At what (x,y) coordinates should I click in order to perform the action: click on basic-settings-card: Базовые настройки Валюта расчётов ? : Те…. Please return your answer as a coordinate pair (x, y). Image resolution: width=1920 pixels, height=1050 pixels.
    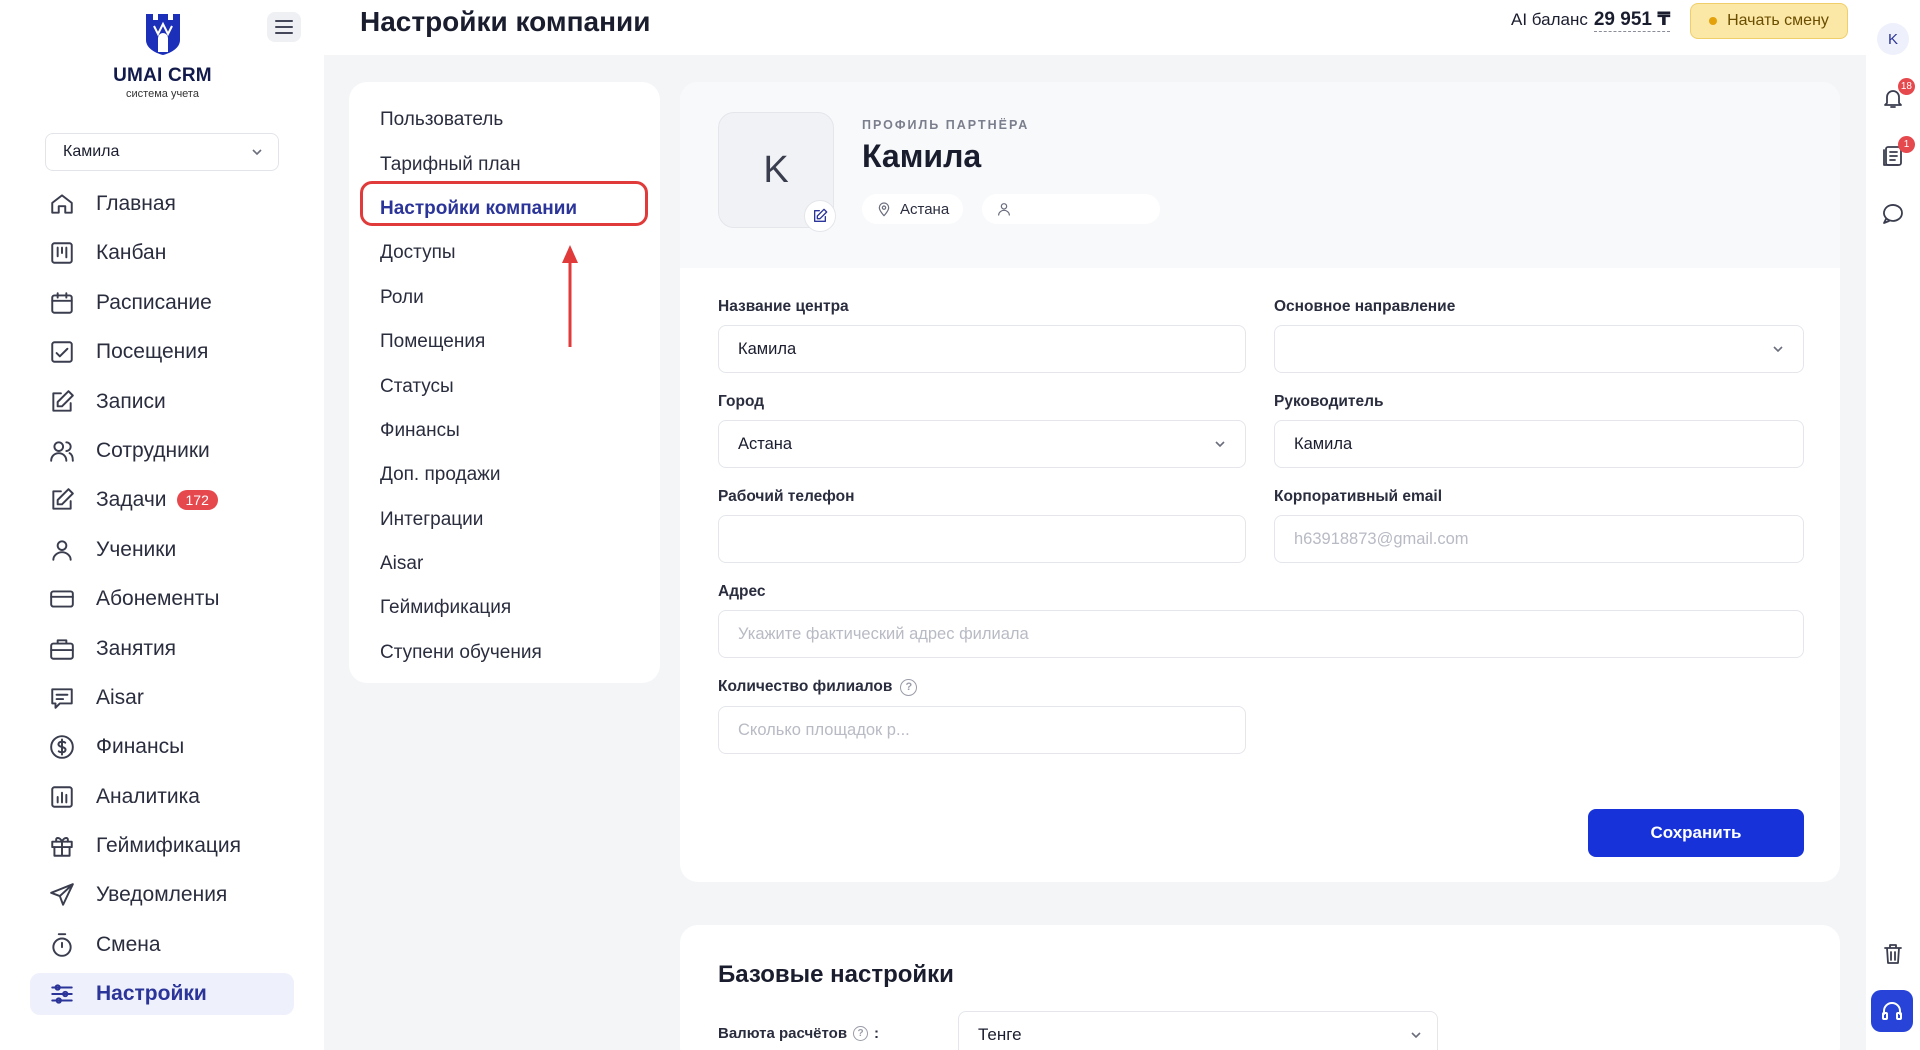
    Looking at the image, I should click on (1260, 987).